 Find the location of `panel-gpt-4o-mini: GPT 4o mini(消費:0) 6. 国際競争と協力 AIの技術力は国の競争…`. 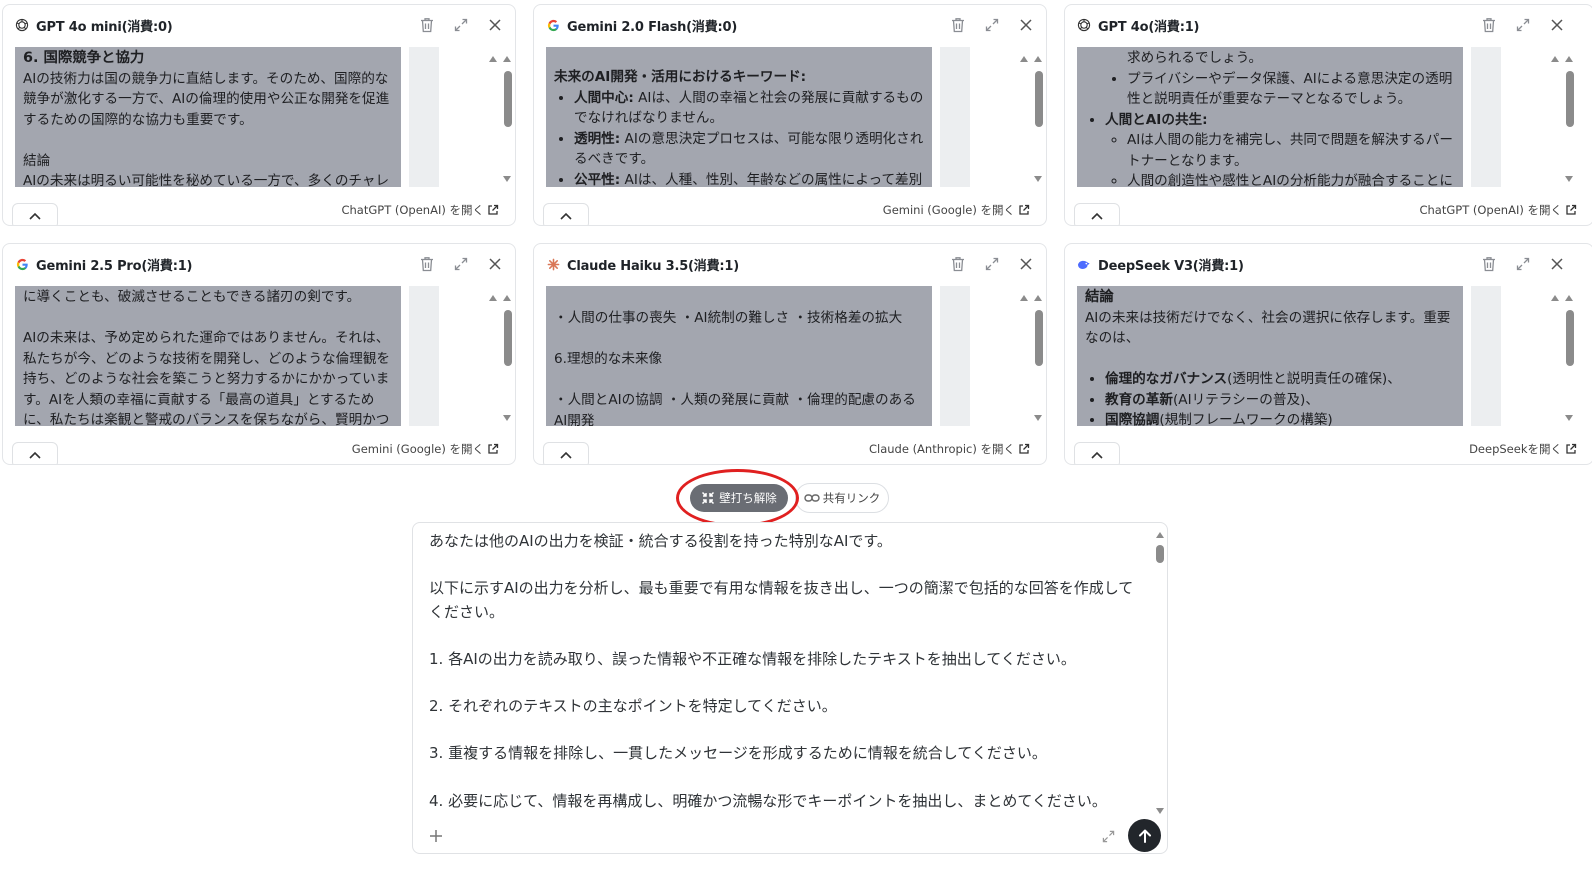

panel-gpt-4o-mini: GPT 4o mini(消費:0) 6. 国際競争と協力 AIの技術力は国の競争… is located at coordinates (259, 115).